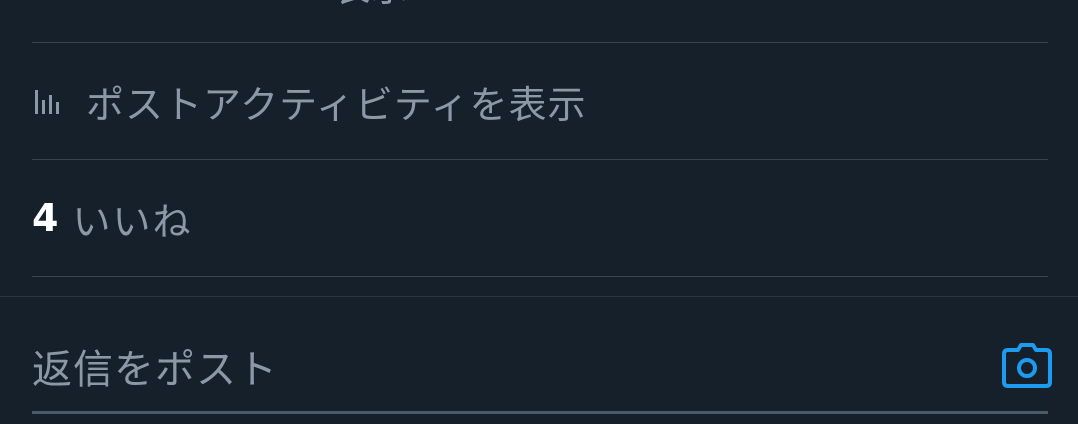 This screenshot has width=1078, height=424. Describe the element at coordinates (47, 101) in the screenshot. I see `bar-chart-icon` at that location.